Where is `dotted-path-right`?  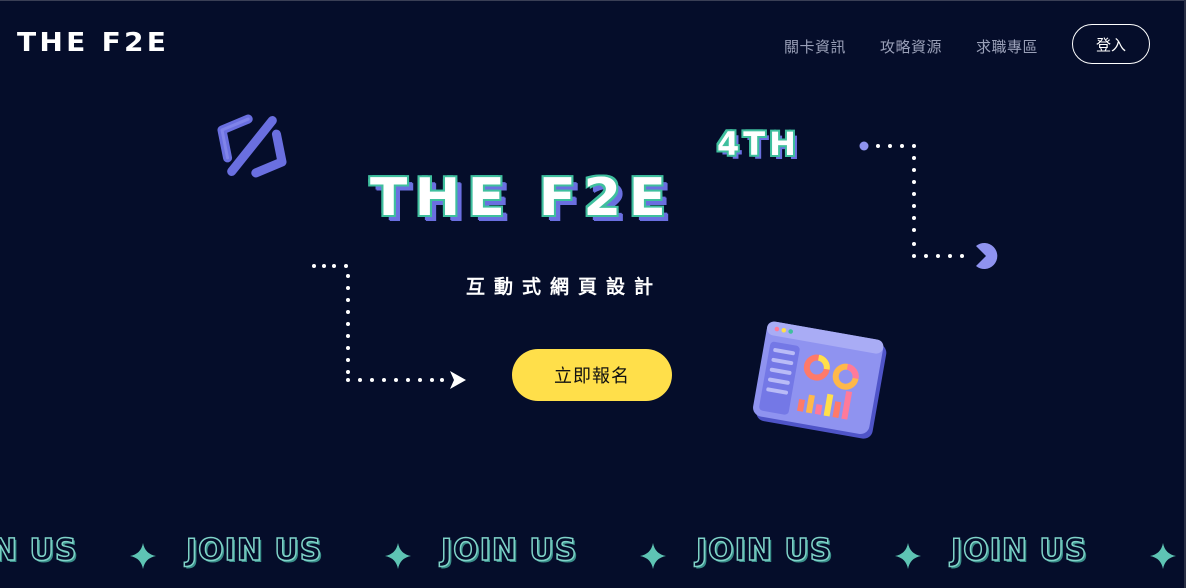 dotted-path-right is located at coordinates (928, 205).